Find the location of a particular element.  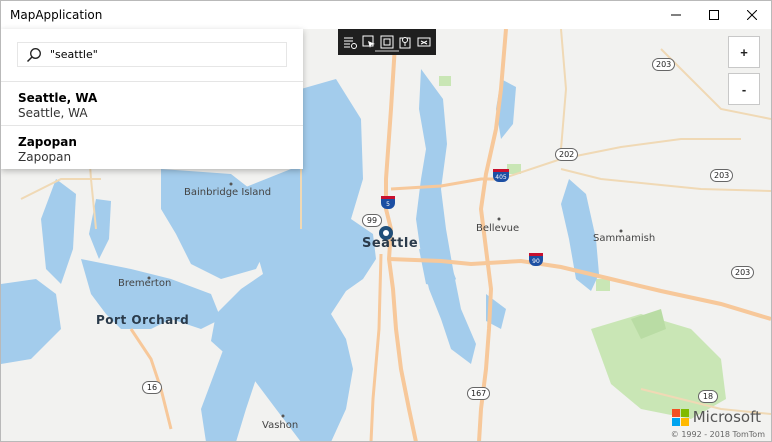

map-pin-icon is located at coordinates (405, 43).